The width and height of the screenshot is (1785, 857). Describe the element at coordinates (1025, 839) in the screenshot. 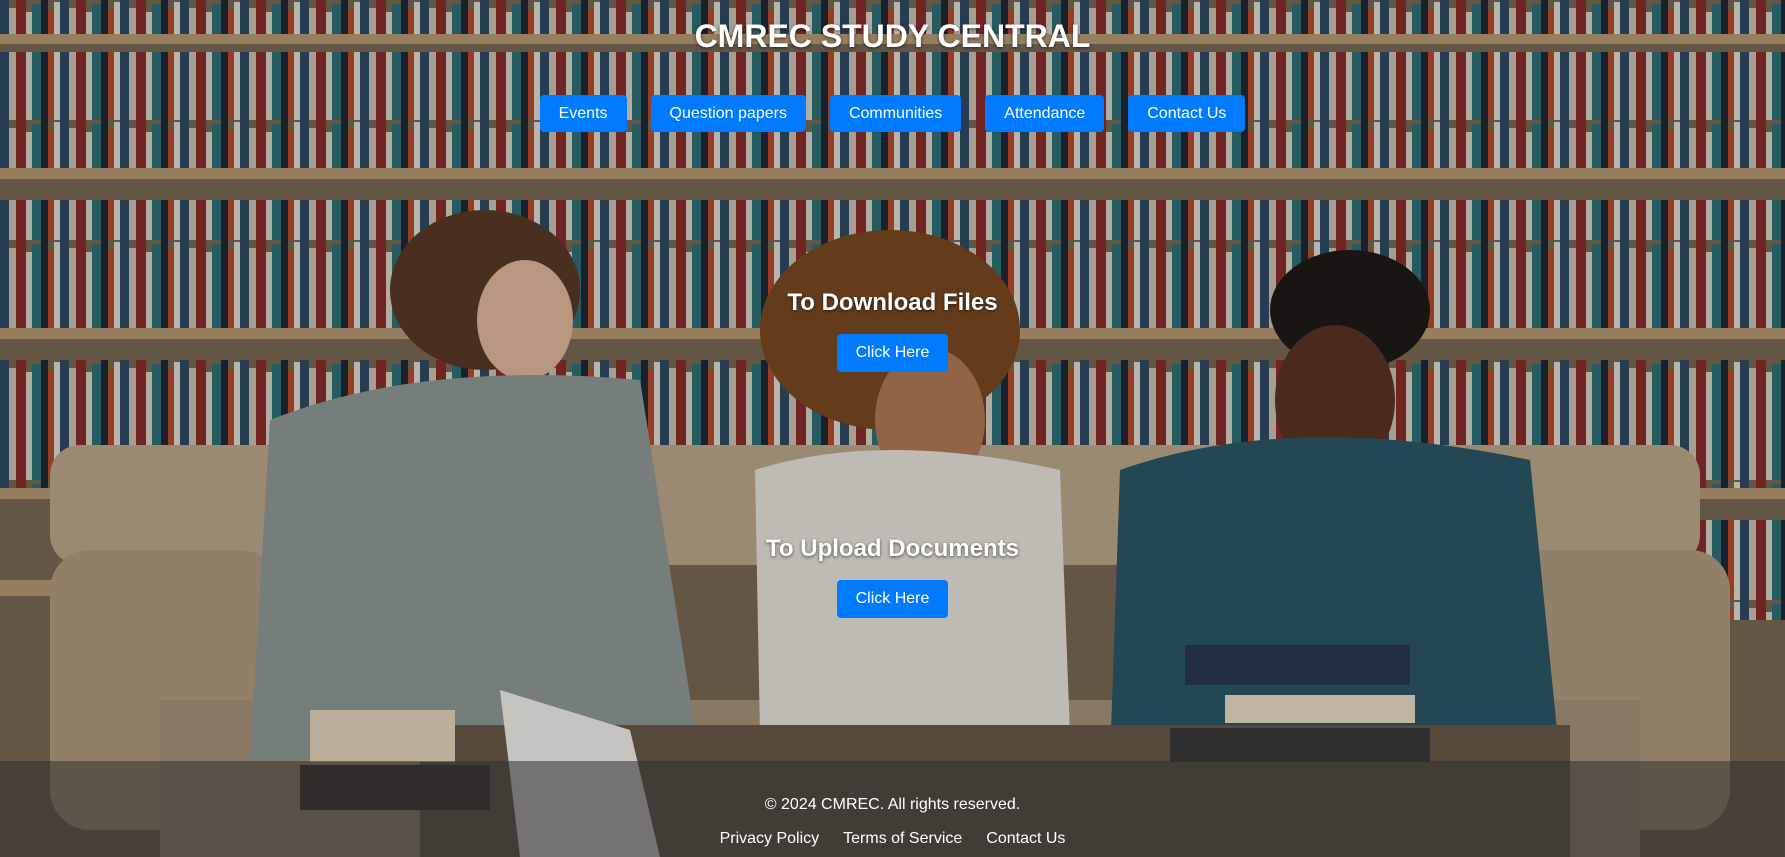

I see `footer-contact-us-link: Contact Us` at that location.